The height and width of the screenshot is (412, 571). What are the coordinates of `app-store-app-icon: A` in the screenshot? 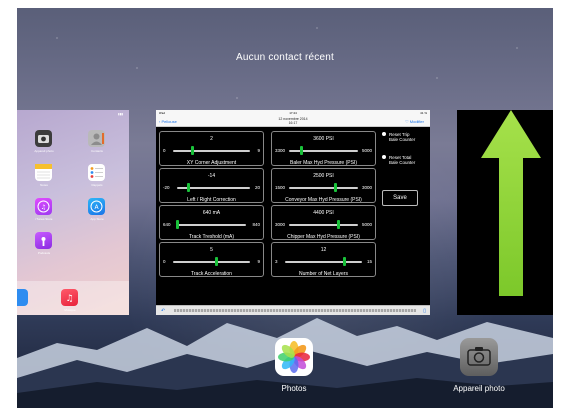 It's located at (96, 206).